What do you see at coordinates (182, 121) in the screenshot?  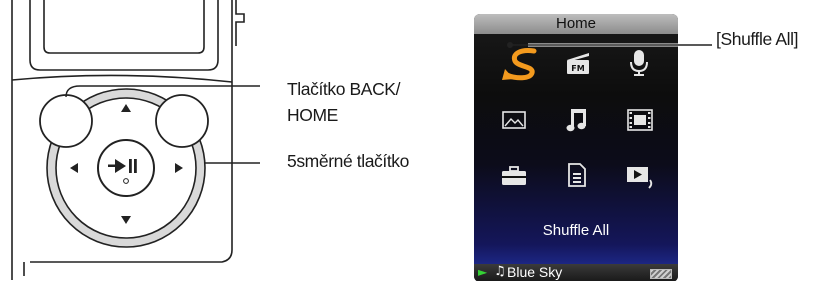 I see `option-button` at bounding box center [182, 121].